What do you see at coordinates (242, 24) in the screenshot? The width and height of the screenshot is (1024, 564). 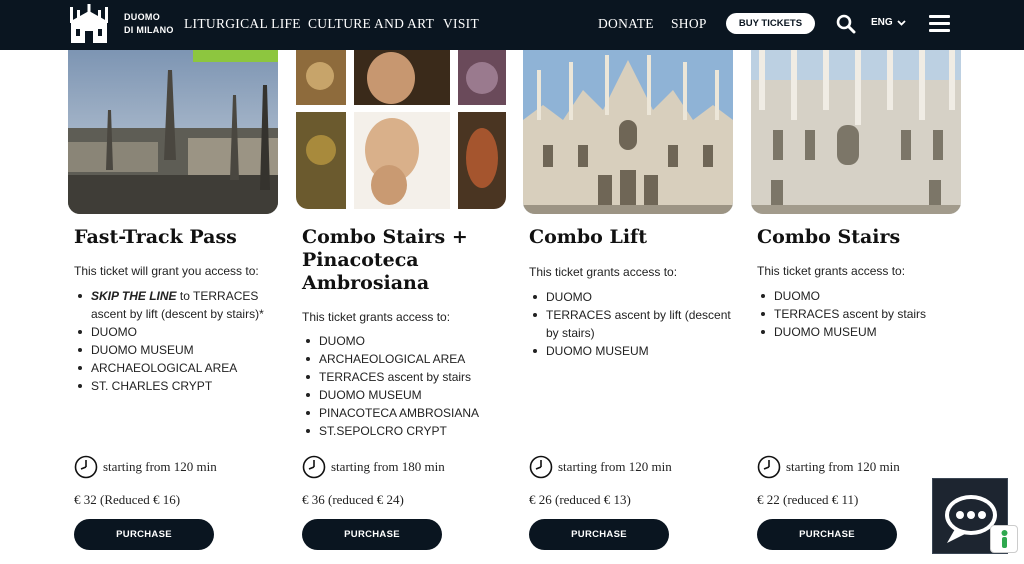 I see `nav-link-liturgical-life: LITURGICAL LIFE` at bounding box center [242, 24].